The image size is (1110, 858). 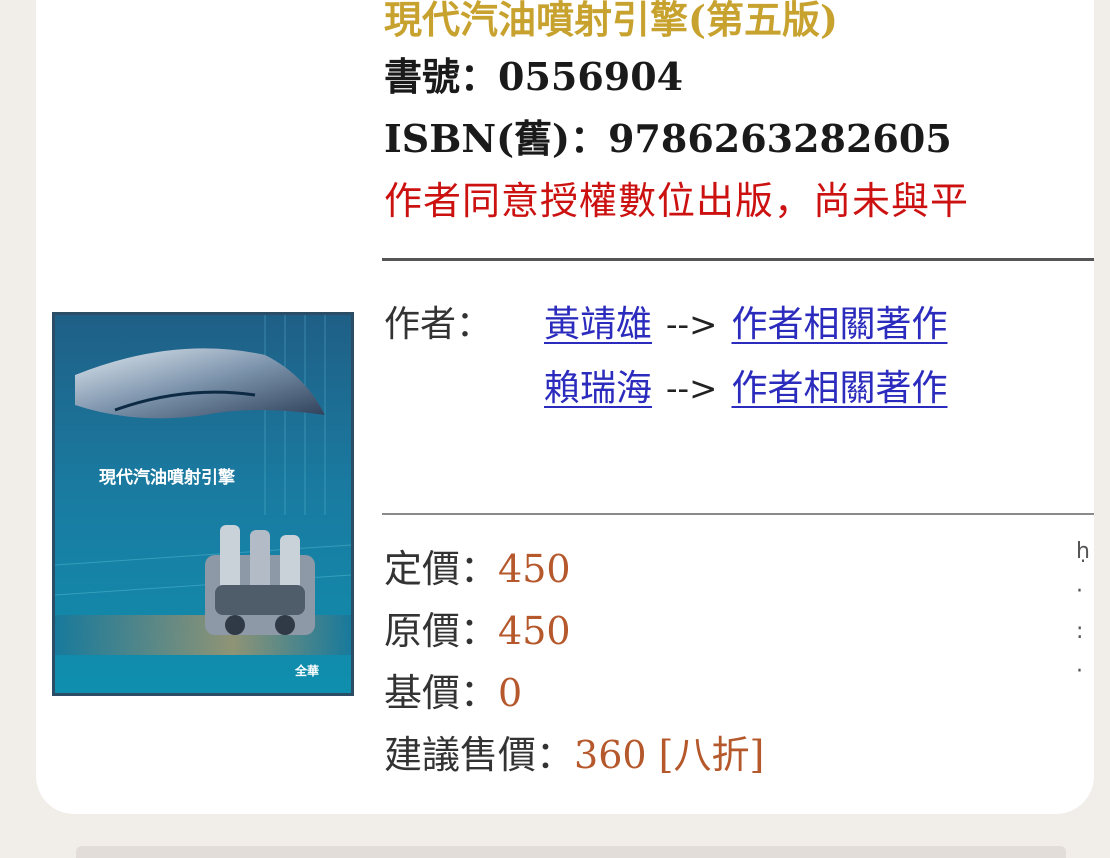 What do you see at coordinates (306, 670) in the screenshot?
I see `cover-publisher-mark: 全華` at bounding box center [306, 670].